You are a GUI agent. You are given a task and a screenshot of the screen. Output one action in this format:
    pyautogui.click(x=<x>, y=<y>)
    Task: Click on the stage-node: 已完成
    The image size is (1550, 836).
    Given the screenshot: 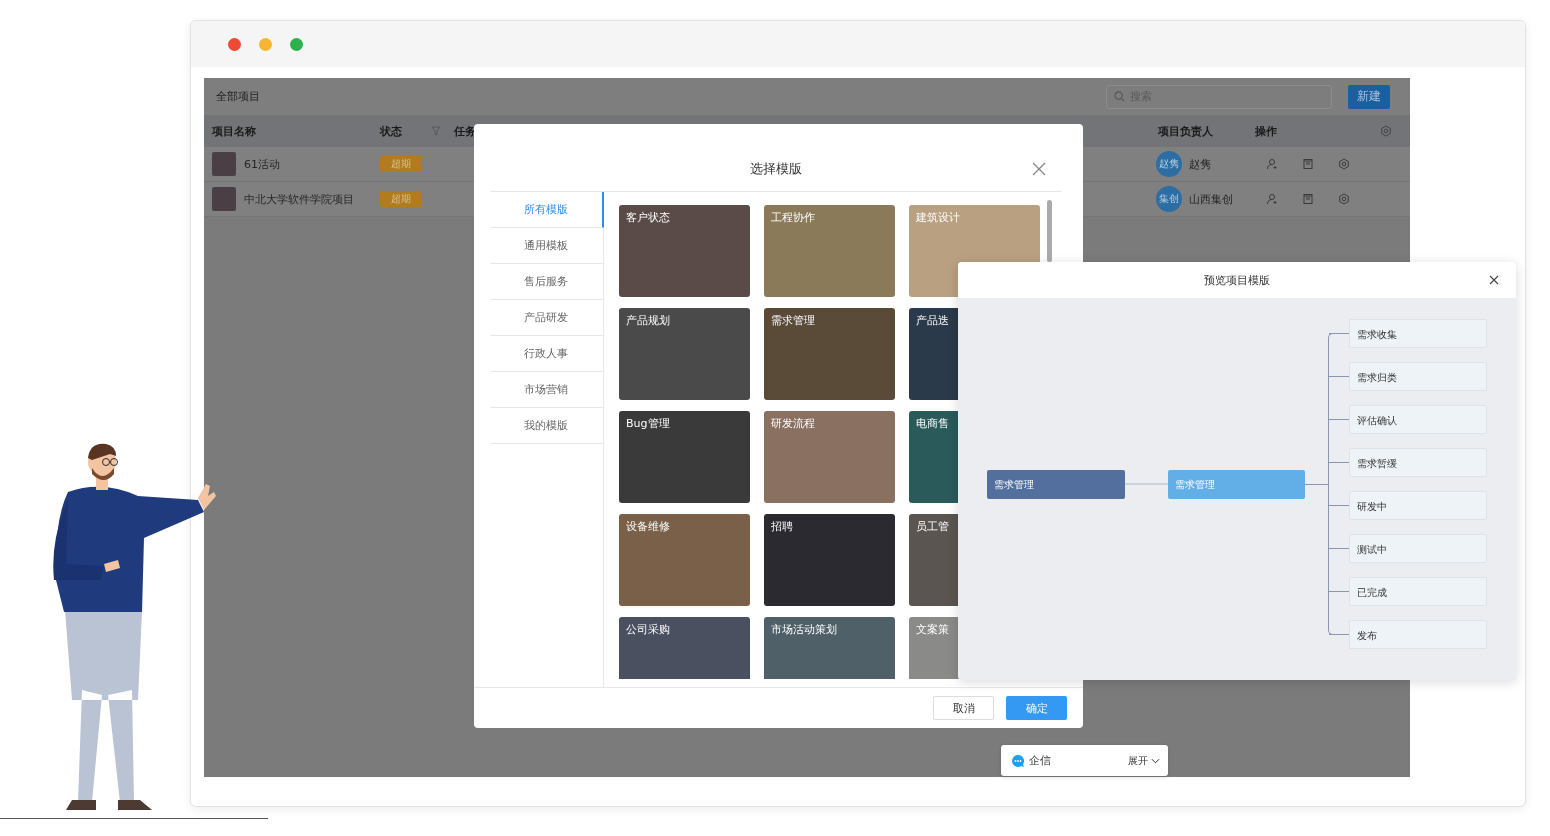 What is the action you would take?
    pyautogui.click(x=1418, y=591)
    